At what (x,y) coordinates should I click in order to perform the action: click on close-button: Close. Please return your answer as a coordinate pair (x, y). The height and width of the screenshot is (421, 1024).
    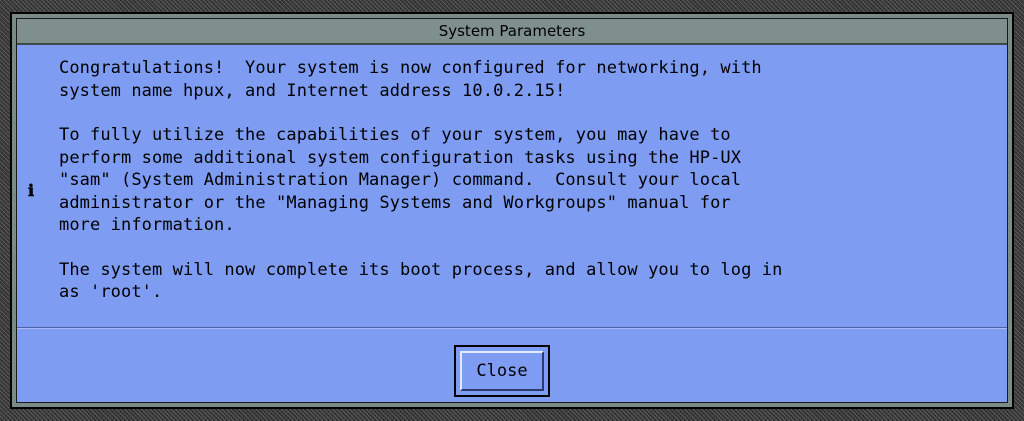
    Looking at the image, I should click on (502, 371).